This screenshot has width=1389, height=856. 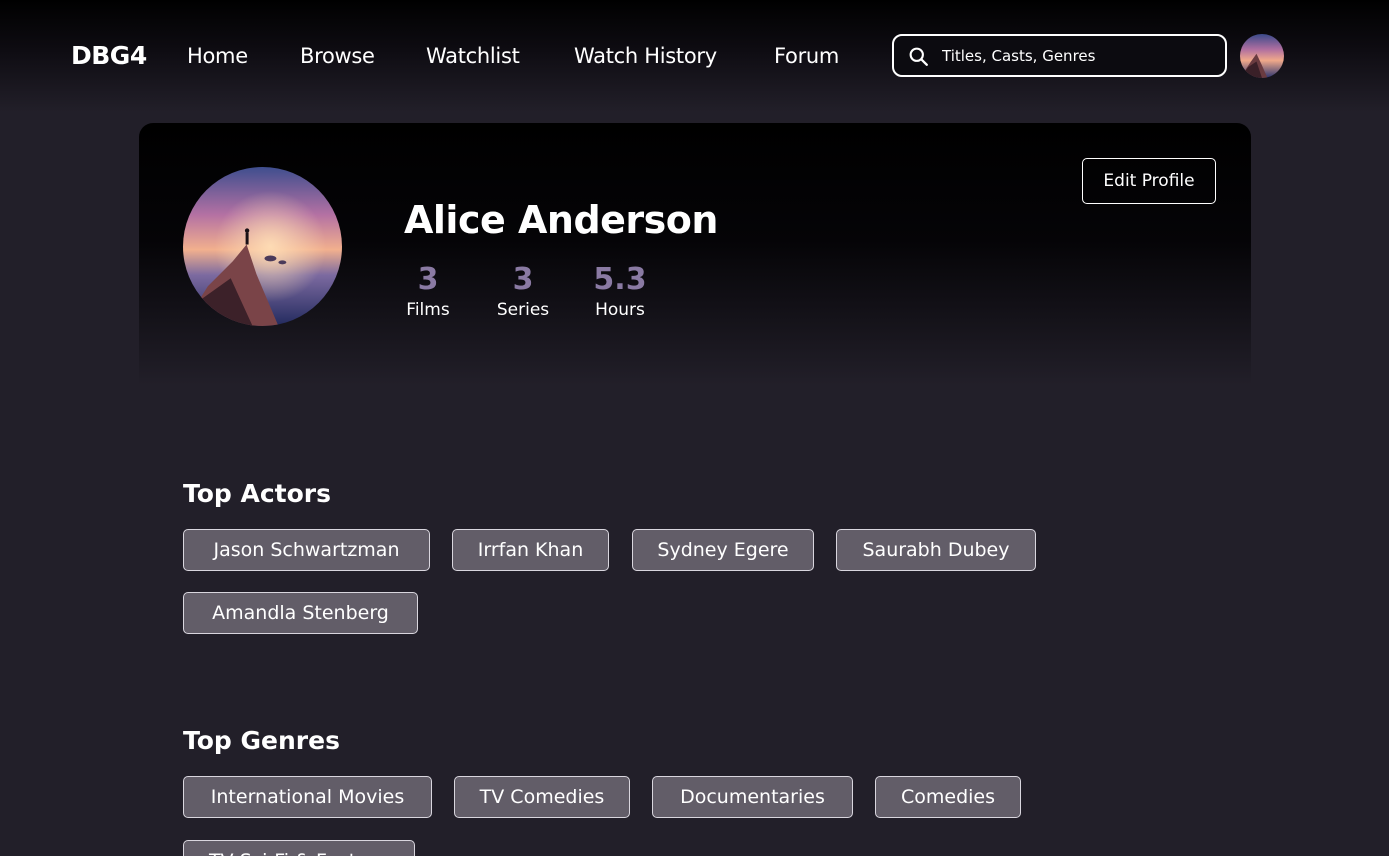 I want to click on top-actors-title: Top Actors, so click(x=257, y=493).